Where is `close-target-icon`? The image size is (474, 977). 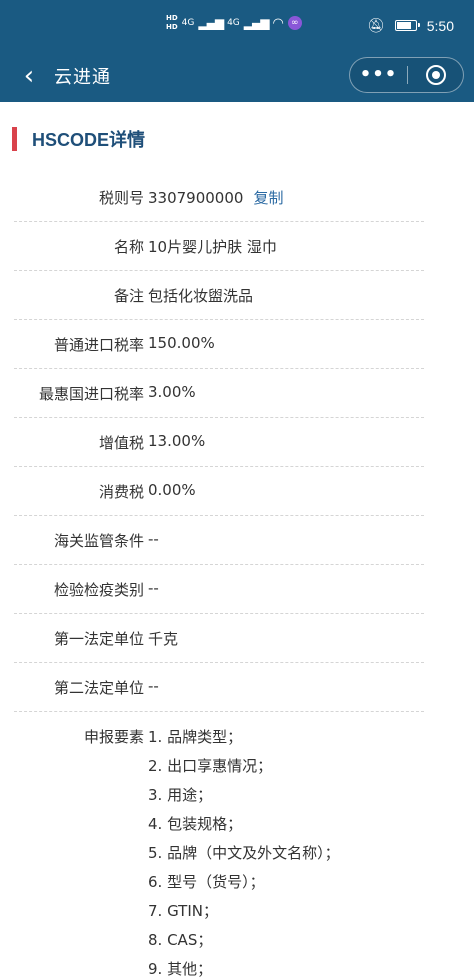 close-target-icon is located at coordinates (436, 75).